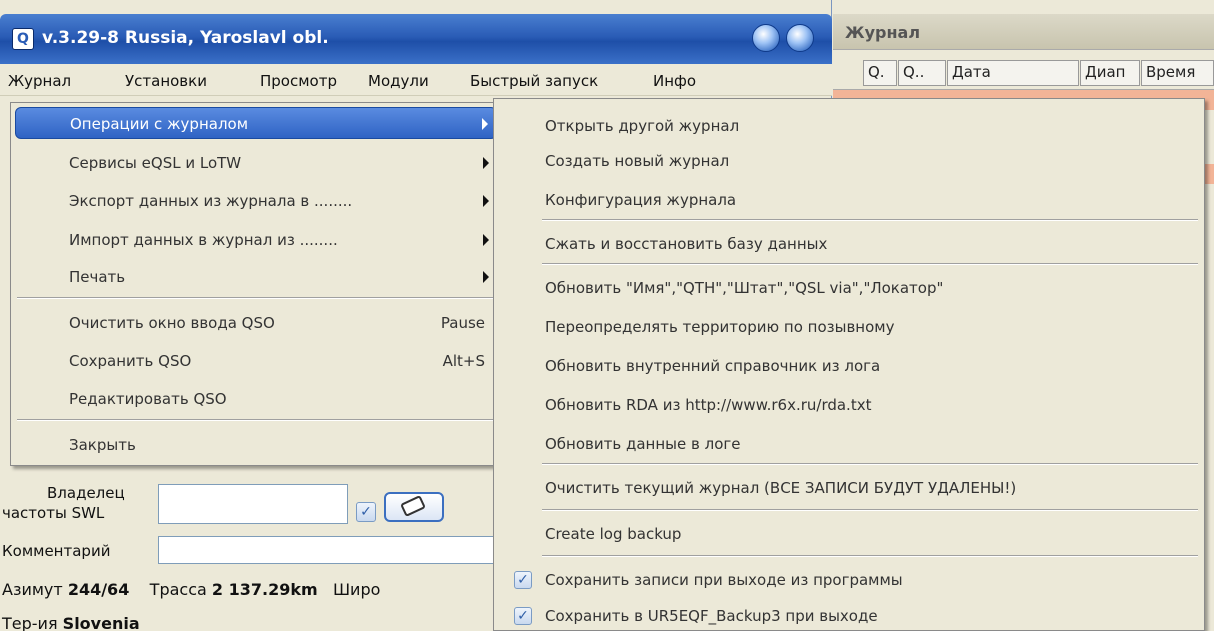 This screenshot has height=631, width=1214. I want to click on eraser-button, so click(414, 507).